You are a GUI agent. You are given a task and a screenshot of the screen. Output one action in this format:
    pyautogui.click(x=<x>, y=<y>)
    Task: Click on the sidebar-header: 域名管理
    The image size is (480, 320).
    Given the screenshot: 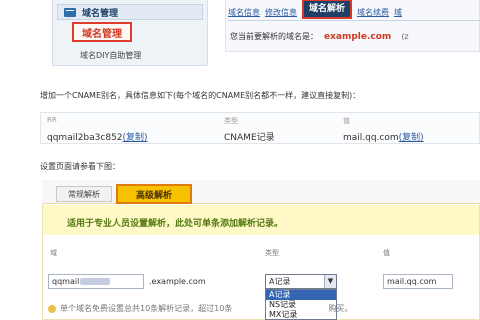 What is the action you would take?
    pyautogui.click(x=130, y=12)
    